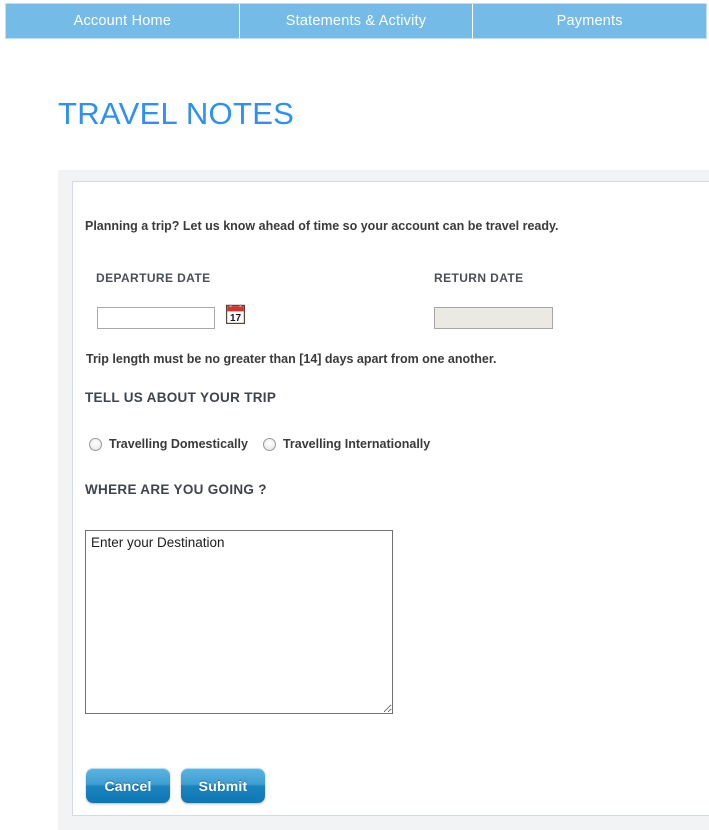 This screenshot has width=709, height=830. What do you see at coordinates (95, 444) in the screenshot?
I see `radio-travelling-domestically` at bounding box center [95, 444].